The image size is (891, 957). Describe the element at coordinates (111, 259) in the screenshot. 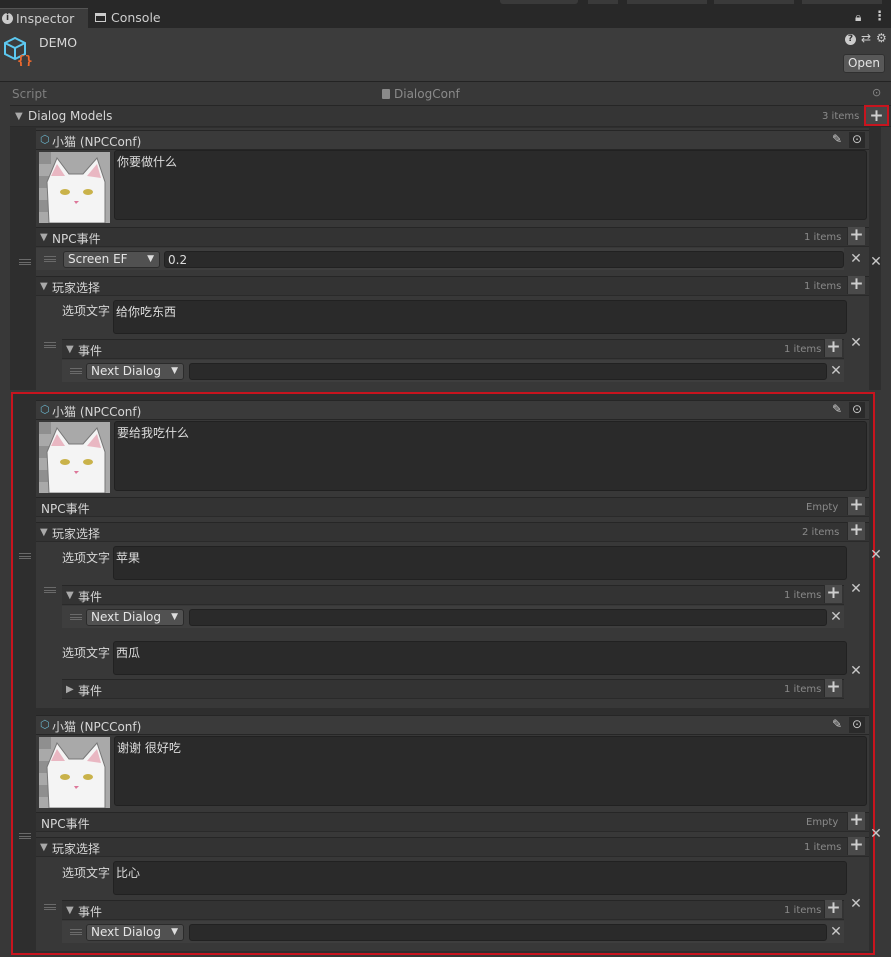

I see `npc-event-type-dropdown: Screen EF ▼` at that location.